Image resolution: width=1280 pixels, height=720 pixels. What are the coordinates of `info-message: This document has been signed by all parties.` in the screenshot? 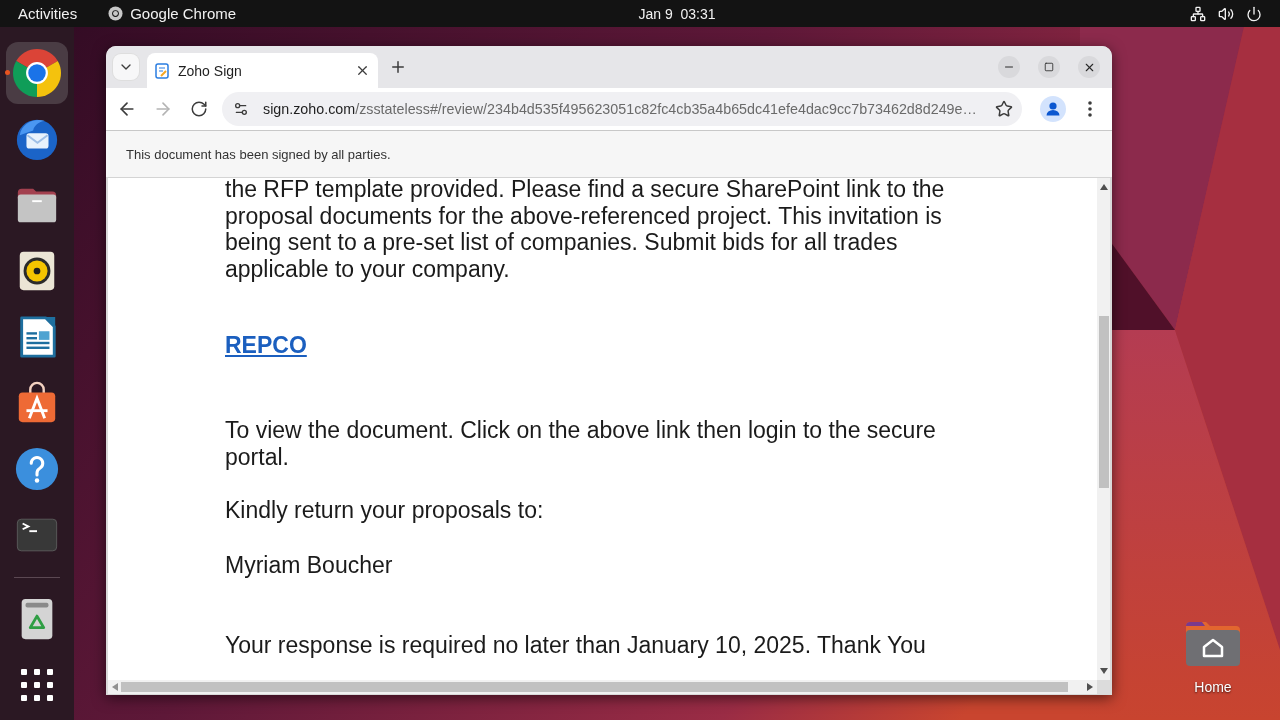 It's located at (258, 154).